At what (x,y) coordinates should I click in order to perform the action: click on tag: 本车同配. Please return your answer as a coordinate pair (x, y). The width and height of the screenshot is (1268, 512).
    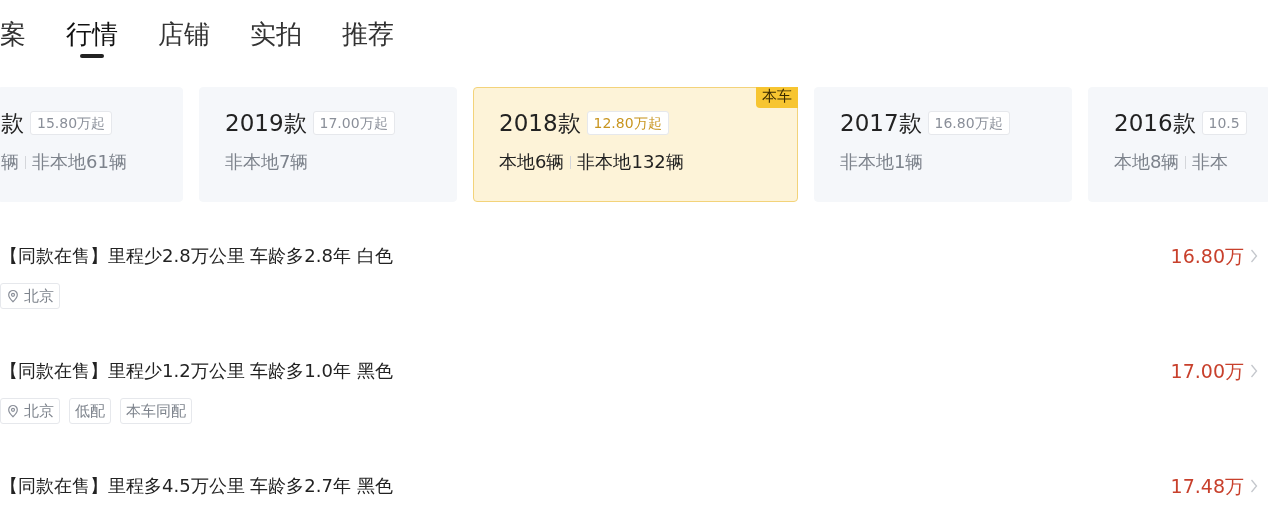
    Looking at the image, I should click on (156, 411).